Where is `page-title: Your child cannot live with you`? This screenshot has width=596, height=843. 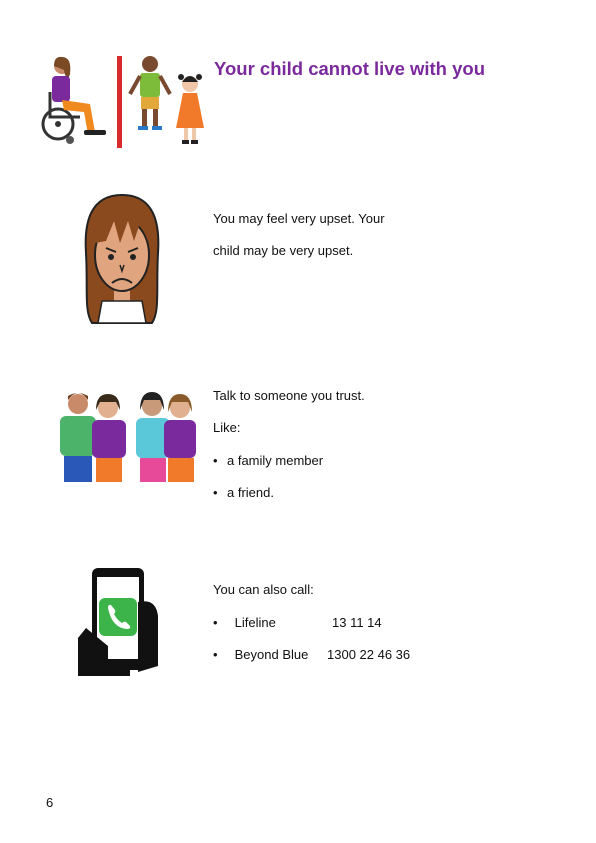
page-title: Your child cannot live with you is located at coordinates (350, 68).